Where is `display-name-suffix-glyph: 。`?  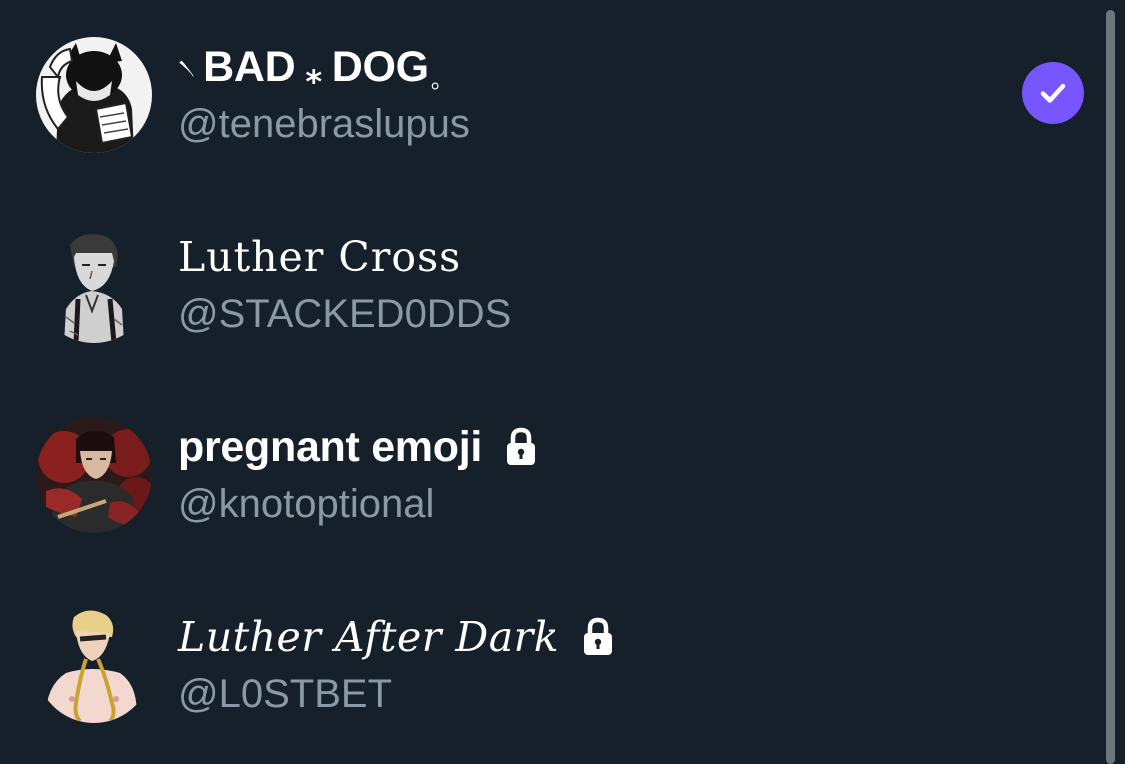 display-name-suffix-glyph: 。 is located at coordinates (441, 80).